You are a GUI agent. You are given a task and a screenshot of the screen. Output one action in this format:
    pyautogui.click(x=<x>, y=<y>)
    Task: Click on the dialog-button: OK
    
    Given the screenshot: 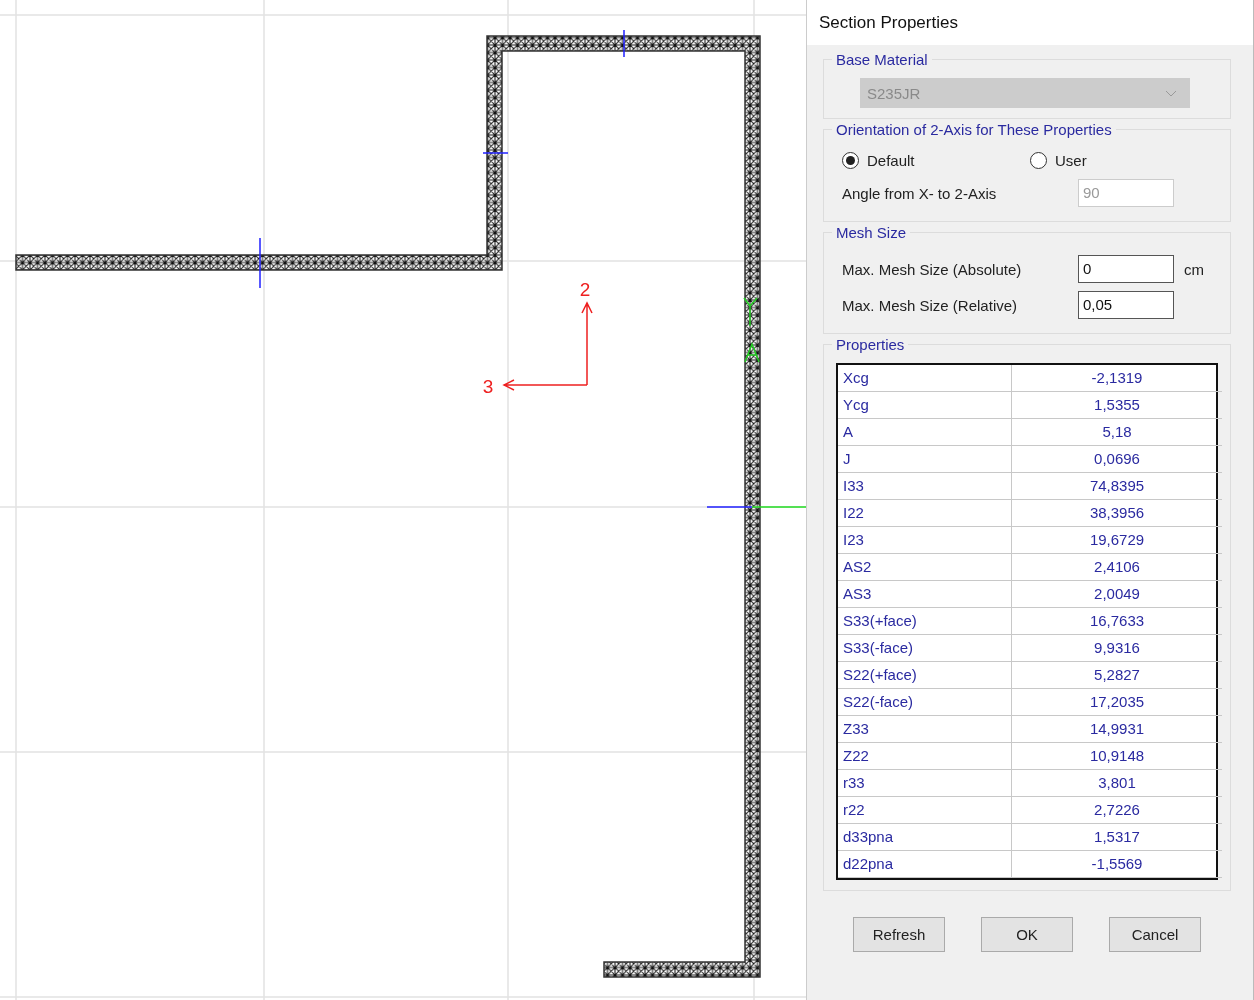 What is the action you would take?
    pyautogui.click(x=1027, y=934)
    